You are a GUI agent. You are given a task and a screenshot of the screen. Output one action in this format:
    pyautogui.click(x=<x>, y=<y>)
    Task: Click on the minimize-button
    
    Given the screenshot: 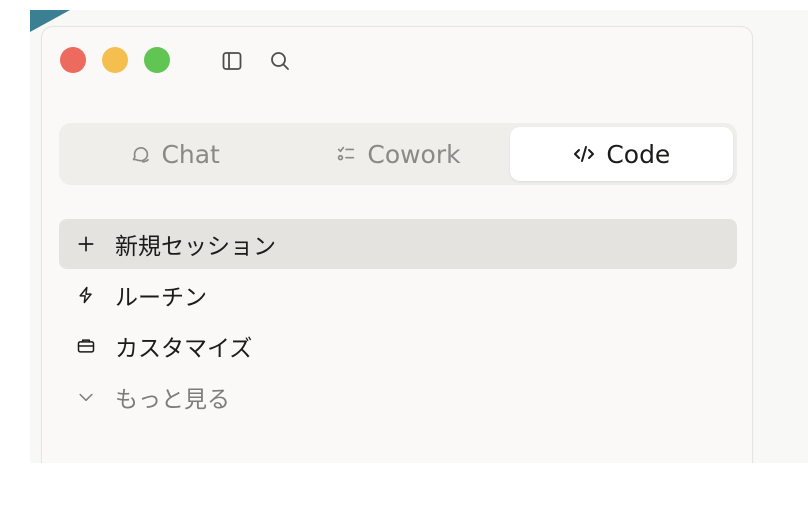 What is the action you would take?
    pyautogui.click(x=115, y=60)
    